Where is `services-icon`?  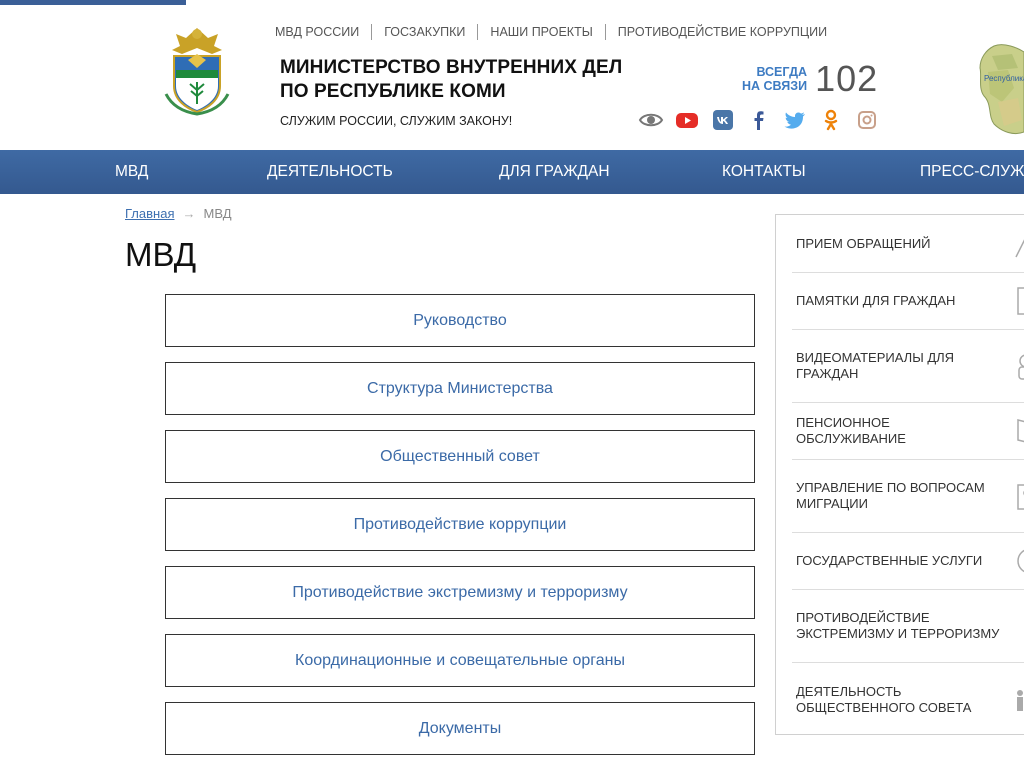 services-icon is located at coordinates (1020, 561).